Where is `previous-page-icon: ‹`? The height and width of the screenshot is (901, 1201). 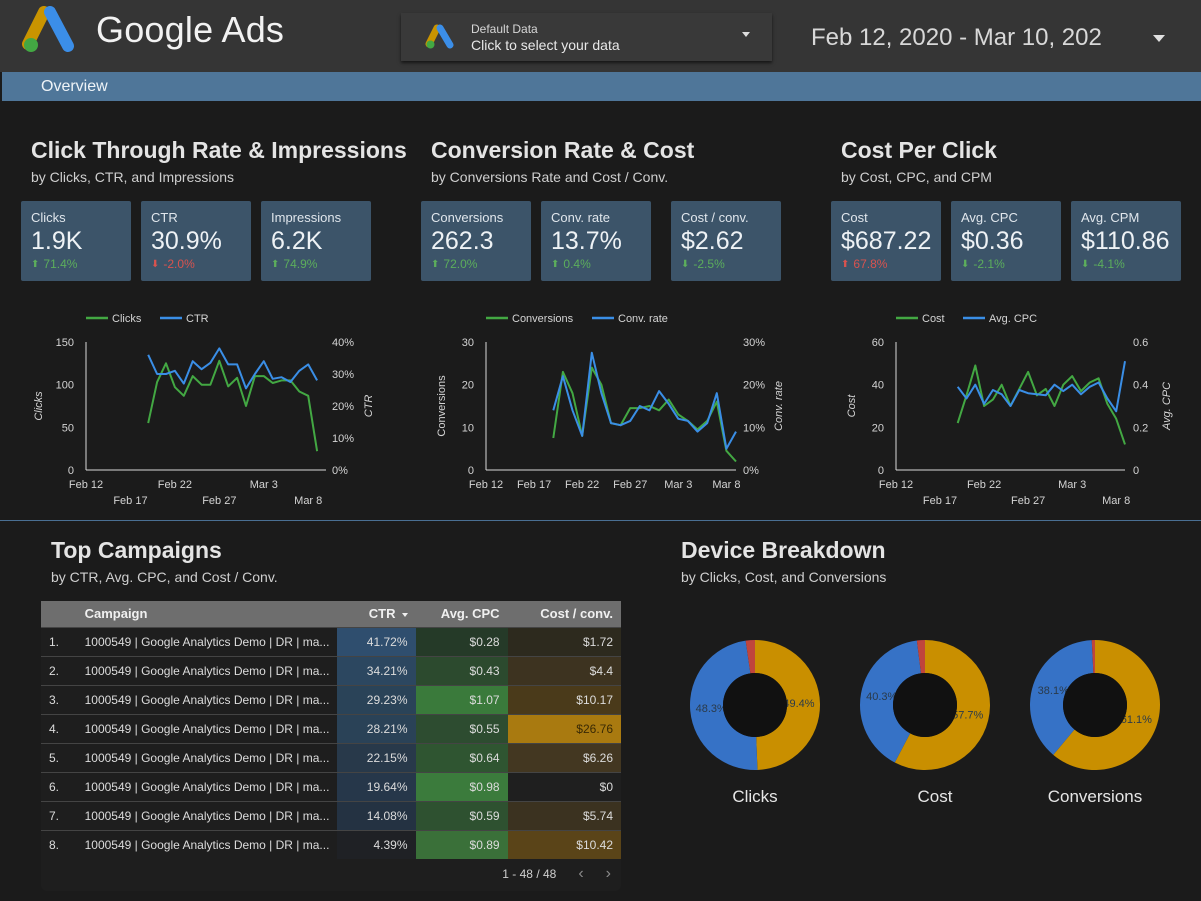
previous-page-icon: ‹ is located at coordinates (580, 874).